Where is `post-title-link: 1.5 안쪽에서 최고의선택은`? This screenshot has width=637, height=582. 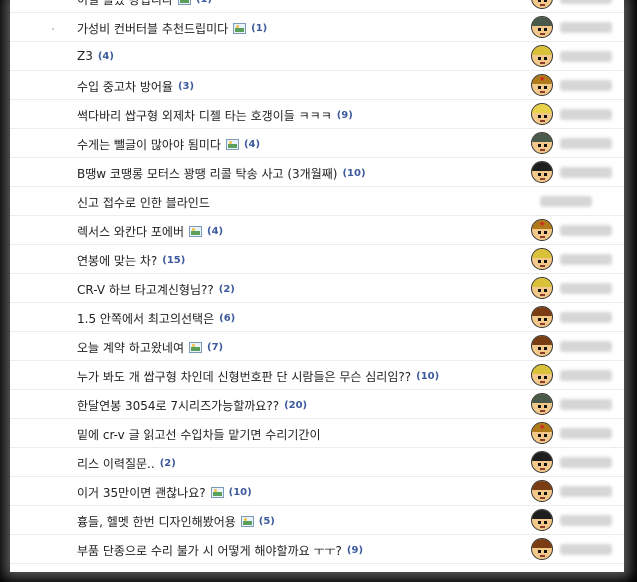
post-title-link: 1.5 안쪽에서 최고의선택은 is located at coordinates (145, 318).